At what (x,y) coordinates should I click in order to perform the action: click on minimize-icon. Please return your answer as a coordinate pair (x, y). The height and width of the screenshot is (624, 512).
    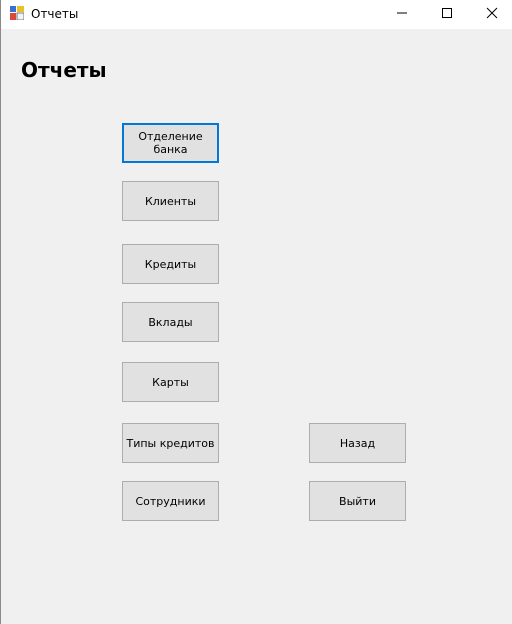
    Looking at the image, I should click on (402, 15).